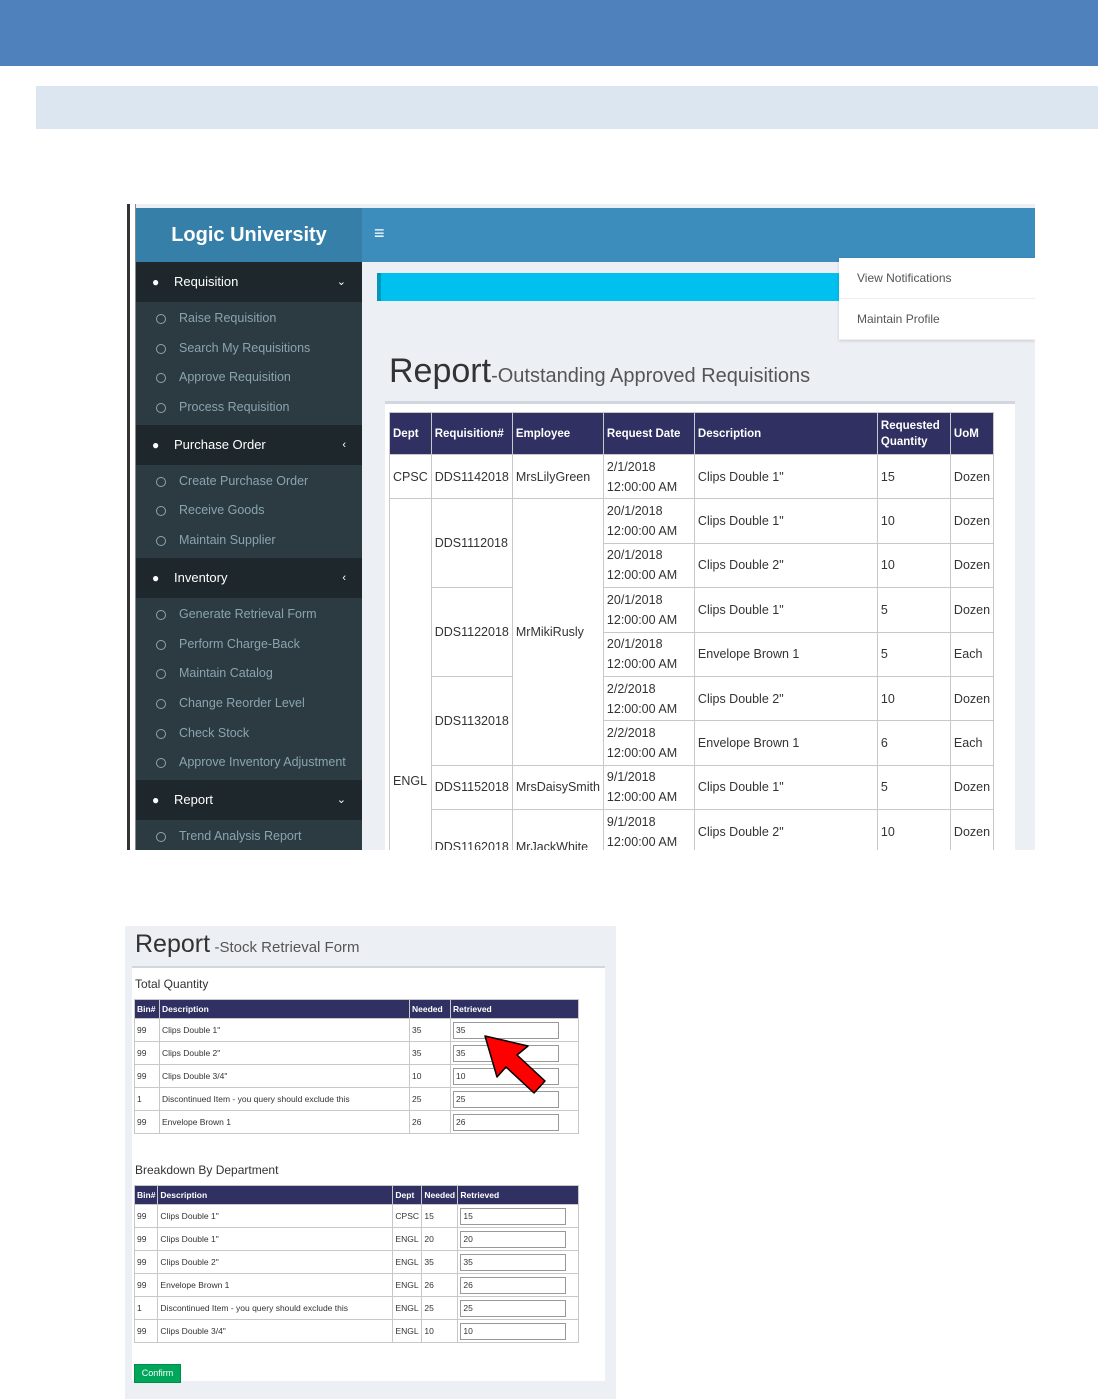 The height and width of the screenshot is (1399, 1098). I want to click on sidebar-item-maintain-supplier: Maintain Supplier, so click(249, 541).